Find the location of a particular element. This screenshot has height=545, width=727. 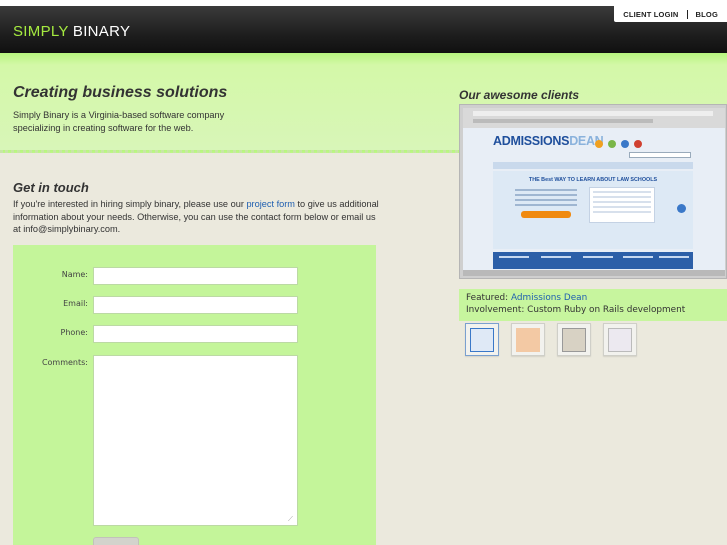

blog-link: BLOG is located at coordinates (707, 14).